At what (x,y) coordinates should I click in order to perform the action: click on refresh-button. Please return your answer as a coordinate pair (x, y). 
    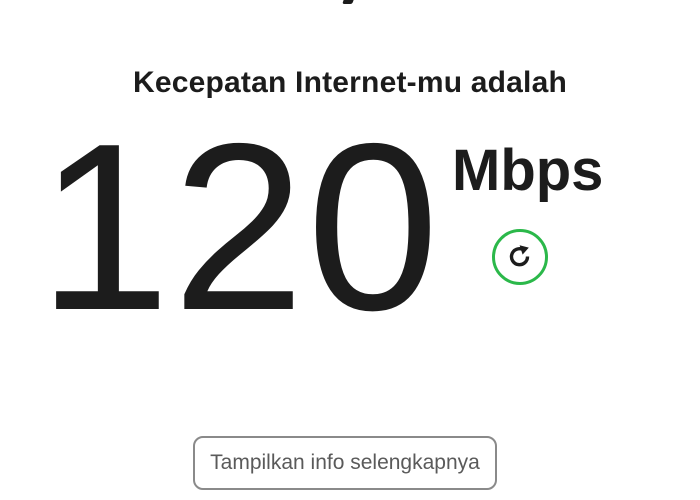
    Looking at the image, I should click on (520, 257).